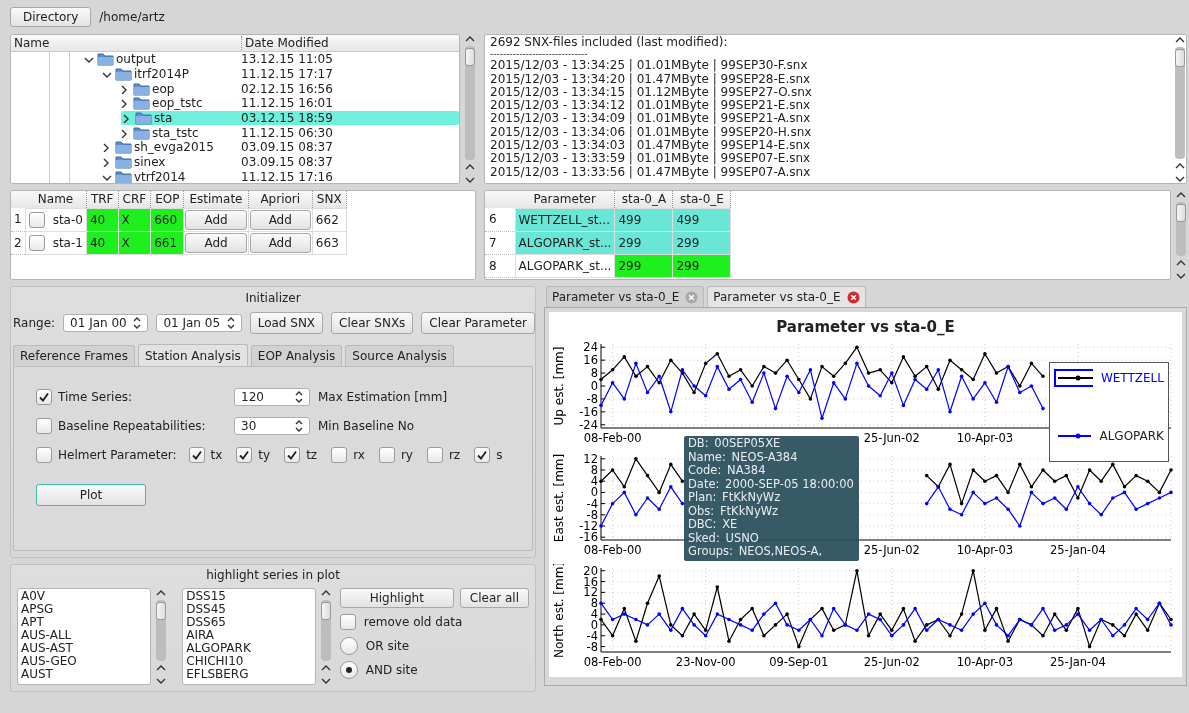  What do you see at coordinates (74, 355) in the screenshot?
I see `tab: Reference Frames` at bounding box center [74, 355].